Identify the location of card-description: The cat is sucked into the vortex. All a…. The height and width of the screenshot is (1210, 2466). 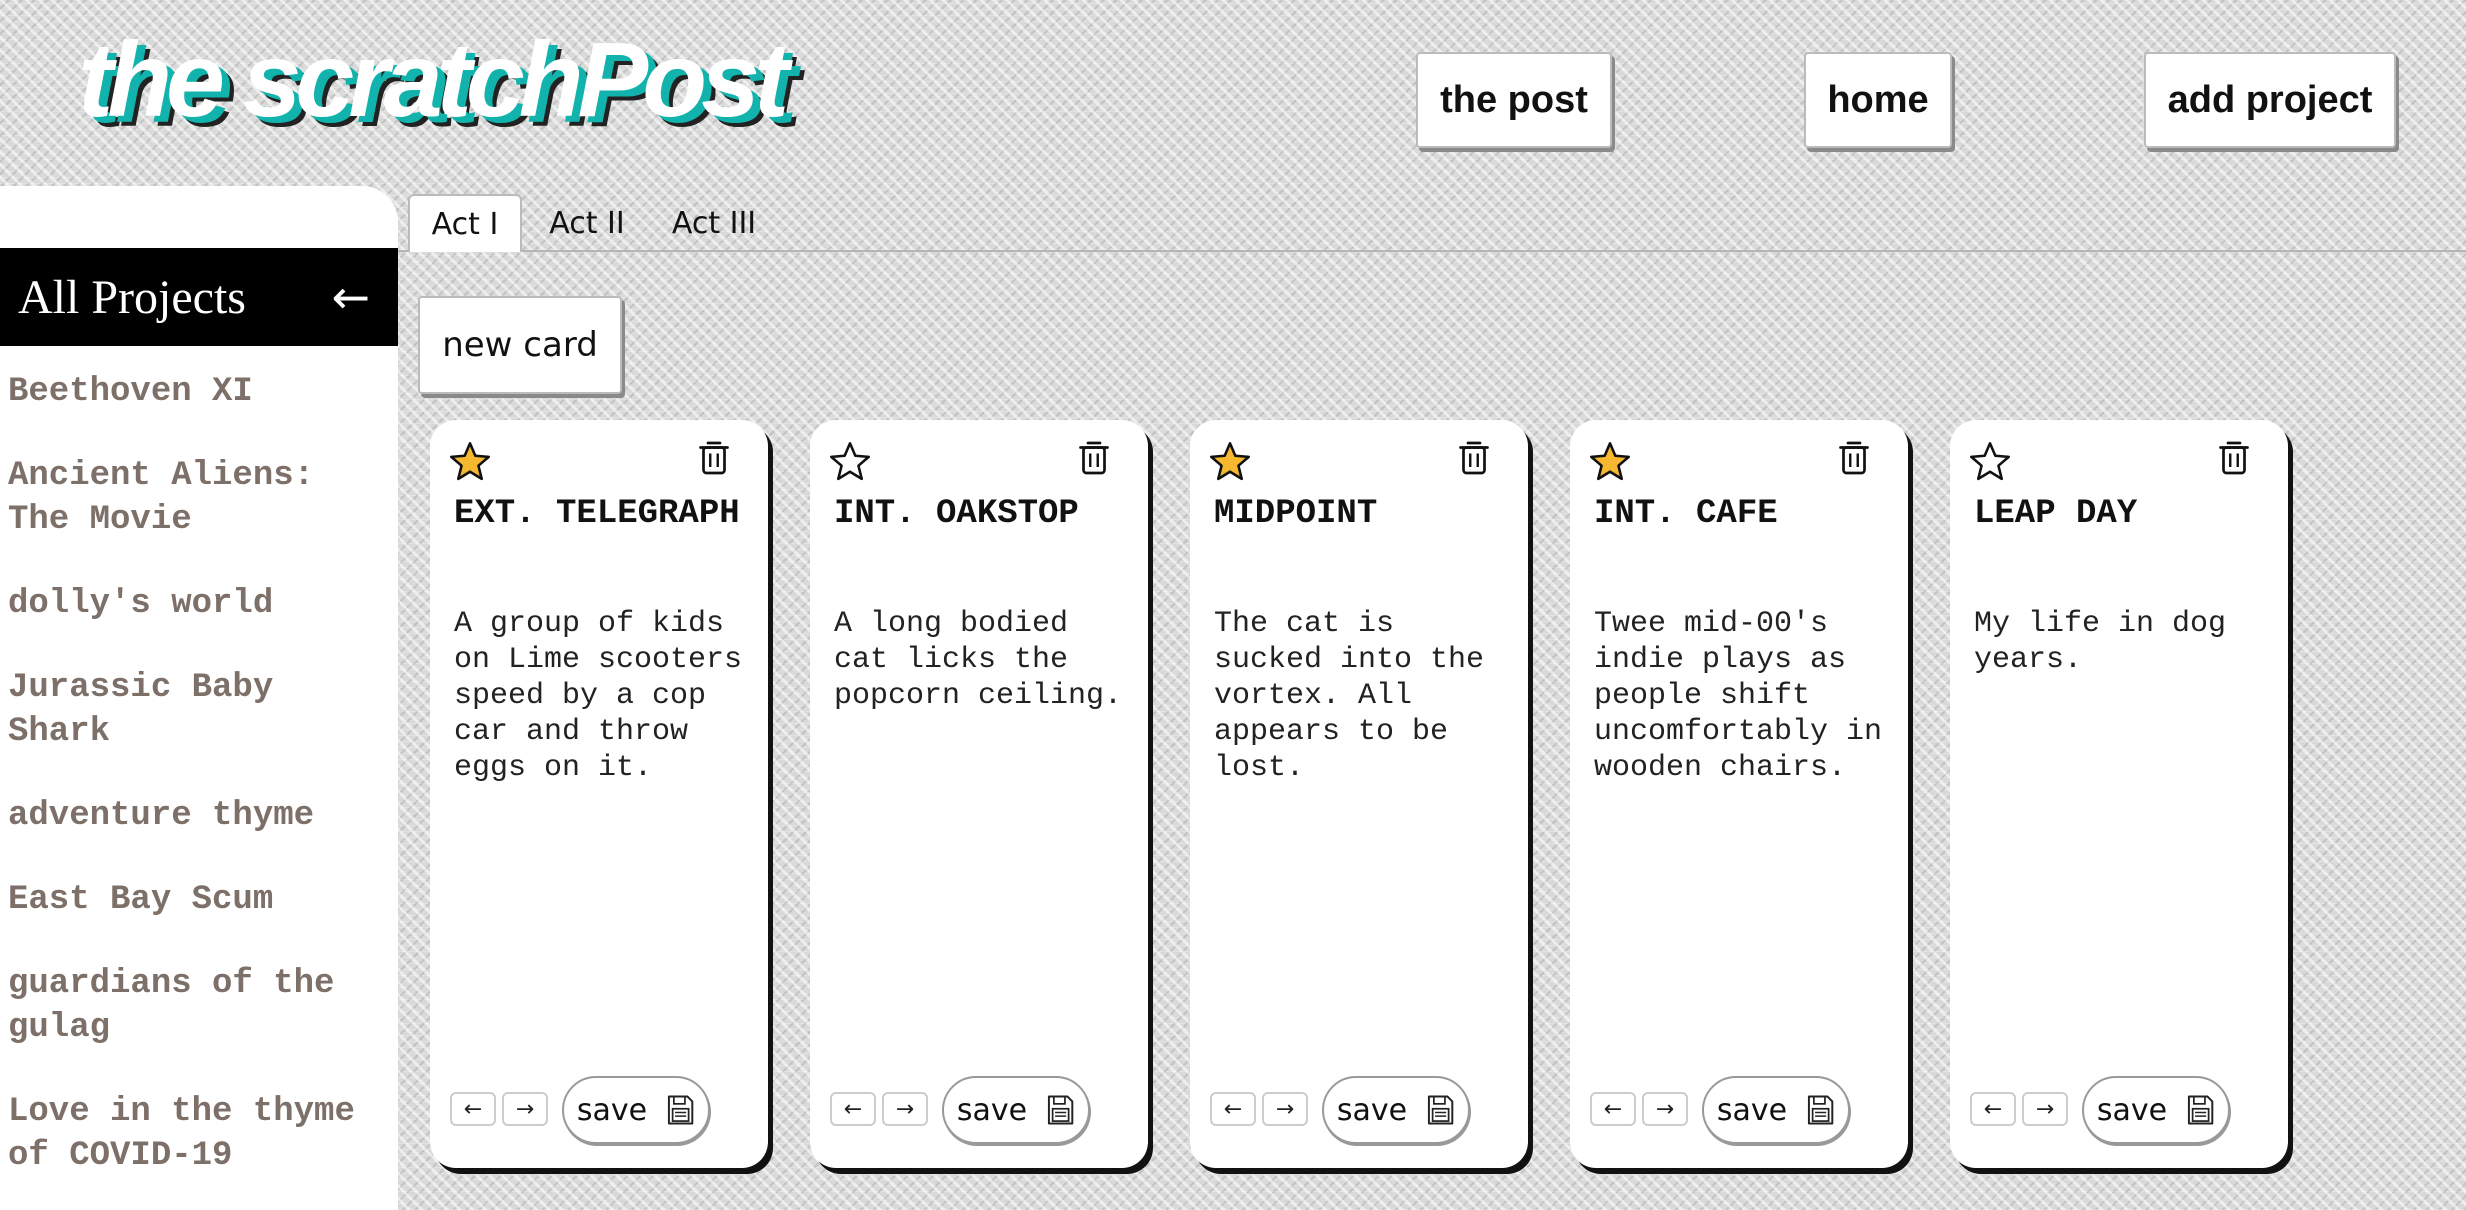
(1363, 696).